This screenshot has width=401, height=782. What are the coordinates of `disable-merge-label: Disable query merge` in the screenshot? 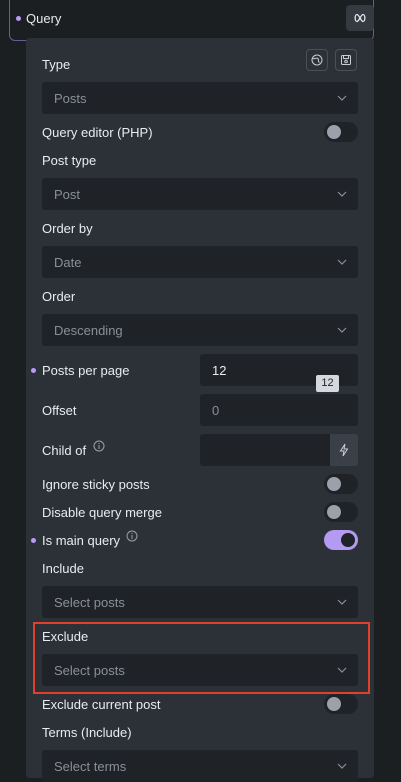 It's located at (102, 512).